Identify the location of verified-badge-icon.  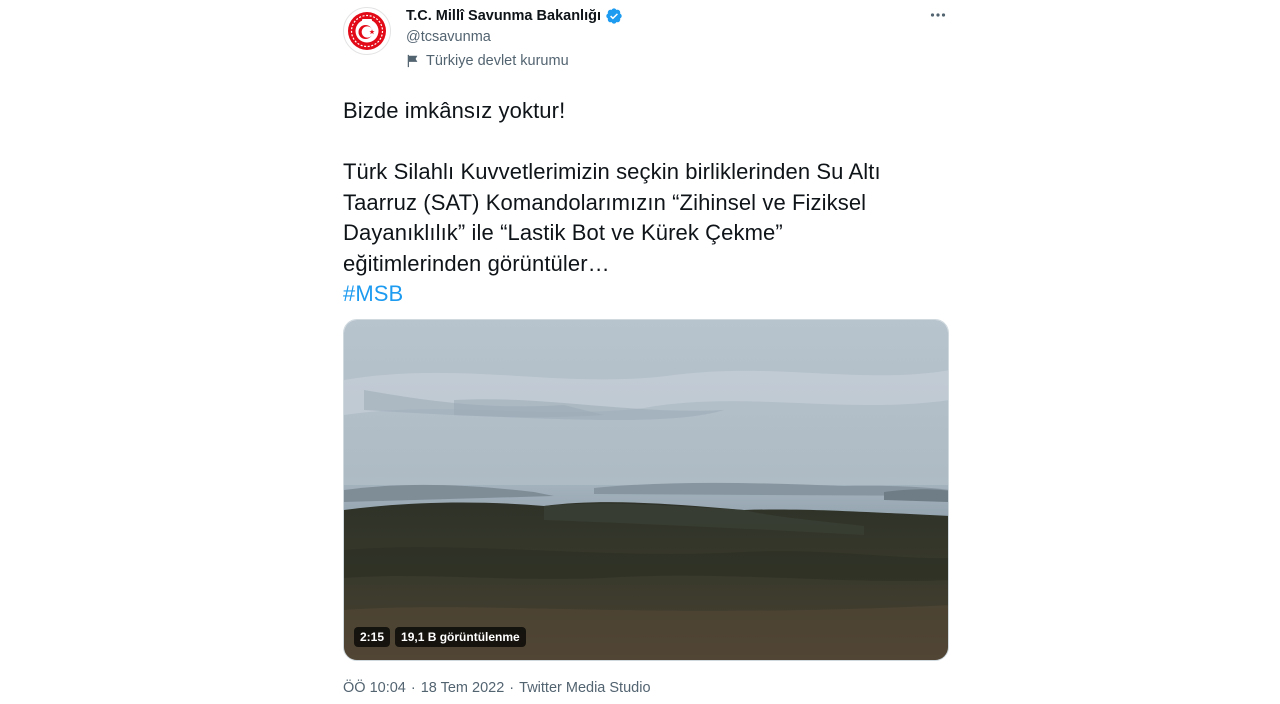
(614, 16).